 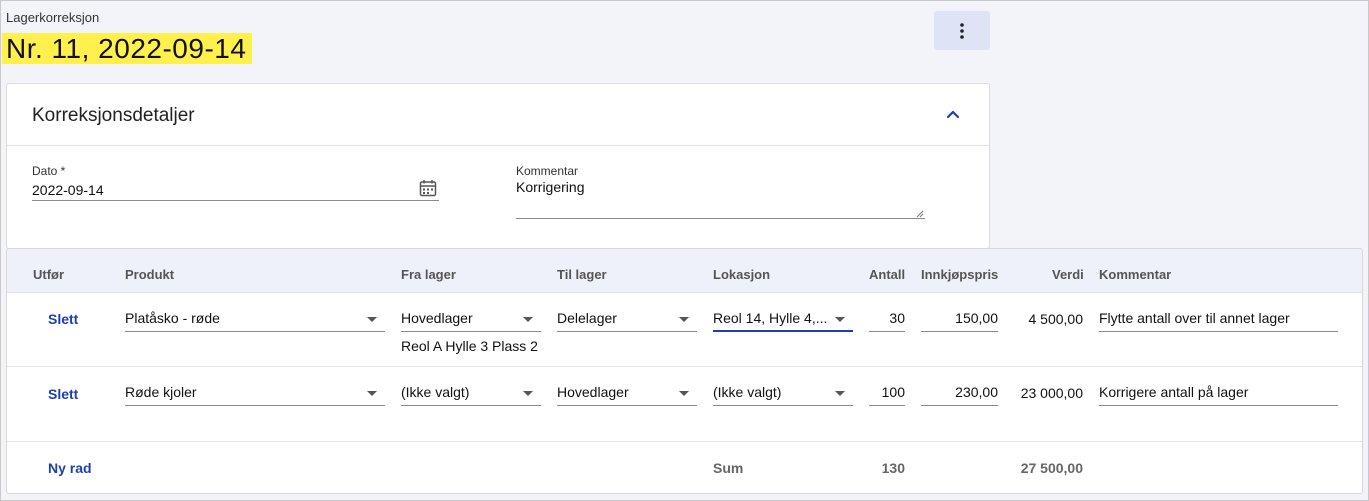 What do you see at coordinates (255, 320) in the screenshot?
I see `product-select: Platåsko - røde` at bounding box center [255, 320].